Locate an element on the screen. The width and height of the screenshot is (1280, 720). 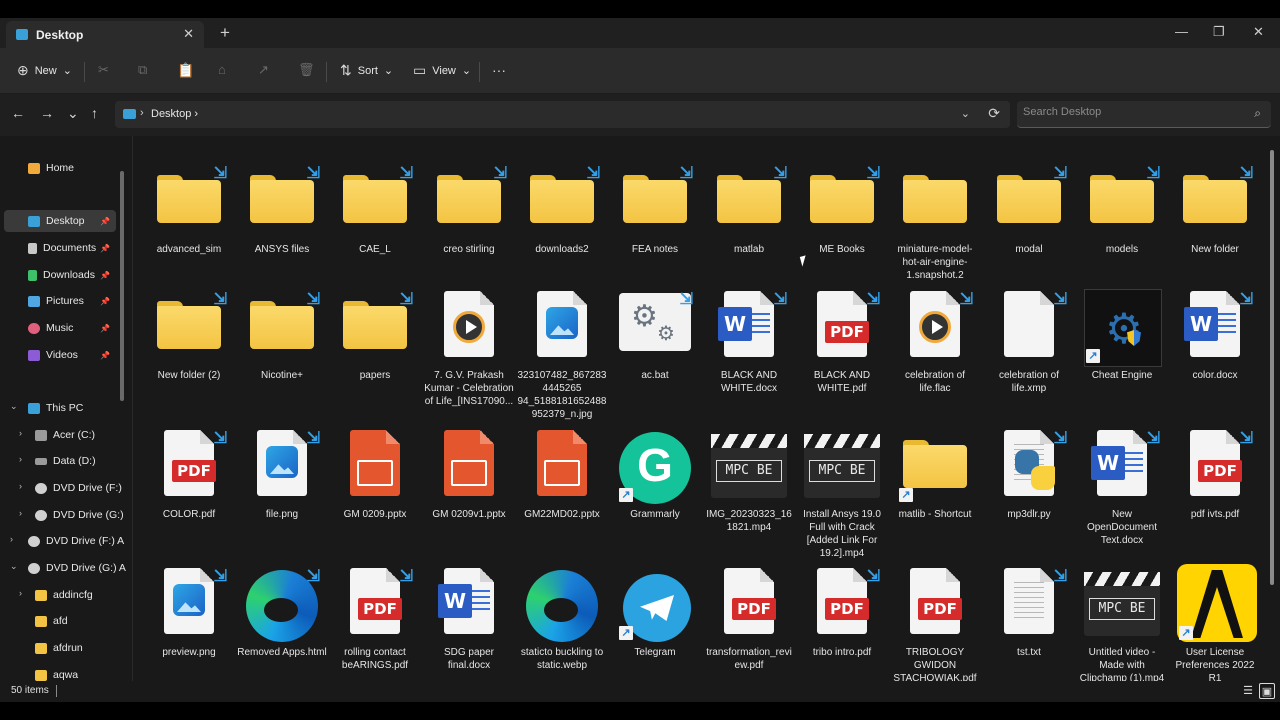
paste-button: 📋 is located at coordinates (185, 70).